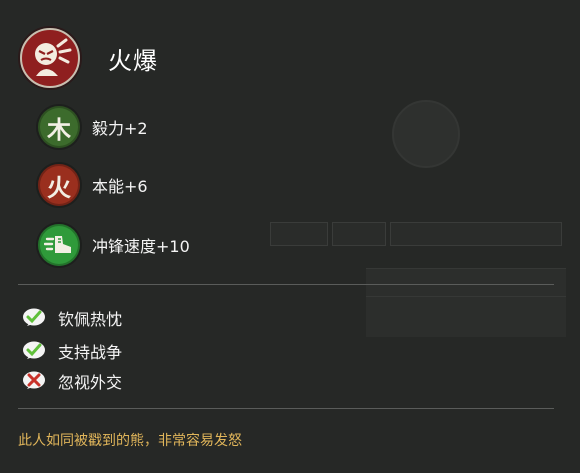  What do you see at coordinates (59, 127) in the screenshot?
I see `wood-element-icon: 木` at bounding box center [59, 127].